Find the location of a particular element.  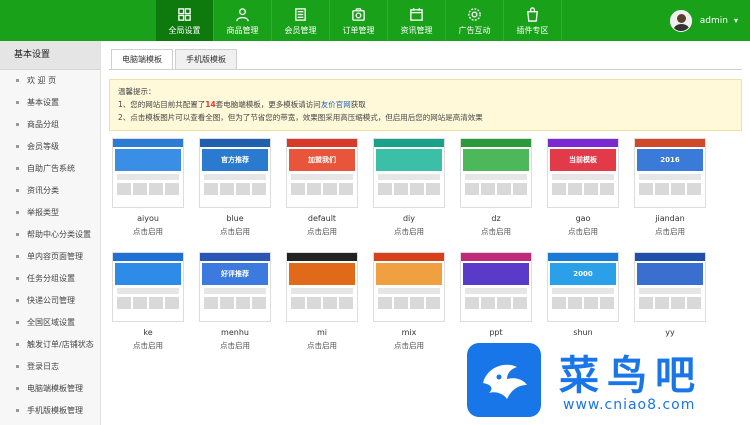

nav-item-1: 全局设置 is located at coordinates (185, 20).